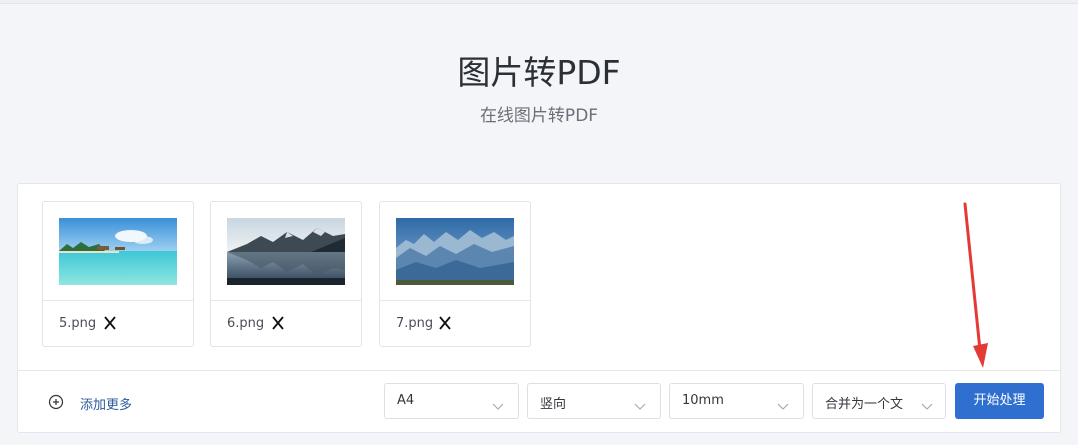 The height and width of the screenshot is (445, 1078). Describe the element at coordinates (56, 402) in the screenshot. I see `plus-circle-icon` at that location.